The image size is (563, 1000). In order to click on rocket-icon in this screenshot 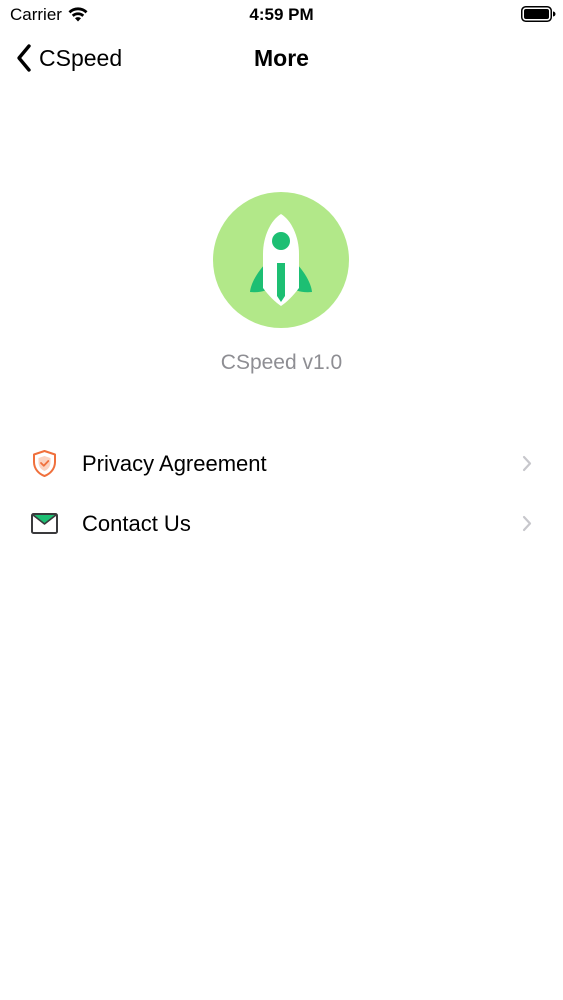, I will do `click(281, 260)`.